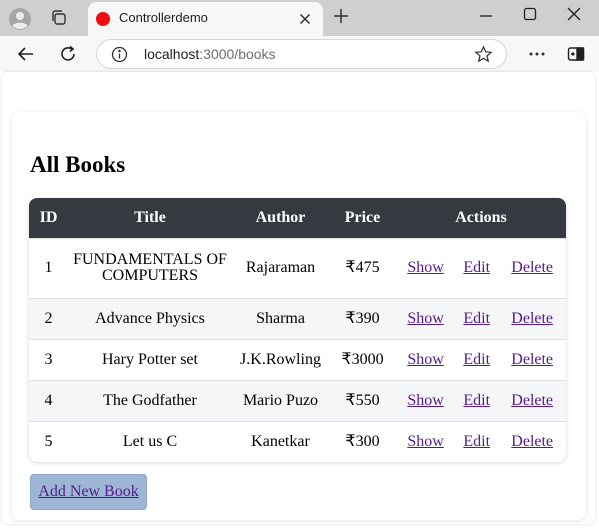 The width and height of the screenshot is (599, 528). I want to click on cell-title: Let us C, so click(150, 441).